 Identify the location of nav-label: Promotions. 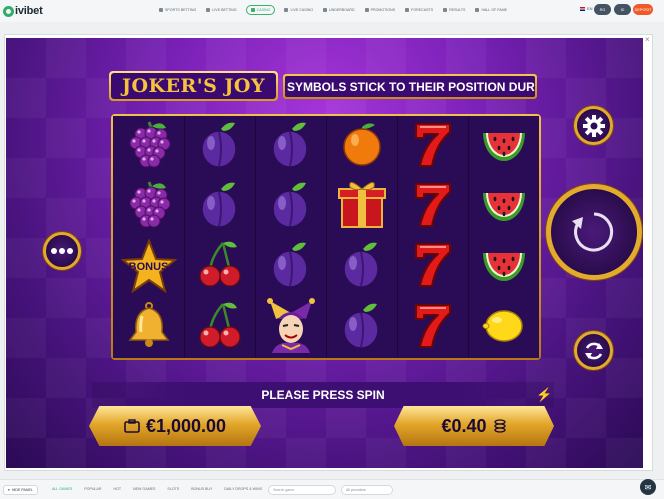
(383, 10).